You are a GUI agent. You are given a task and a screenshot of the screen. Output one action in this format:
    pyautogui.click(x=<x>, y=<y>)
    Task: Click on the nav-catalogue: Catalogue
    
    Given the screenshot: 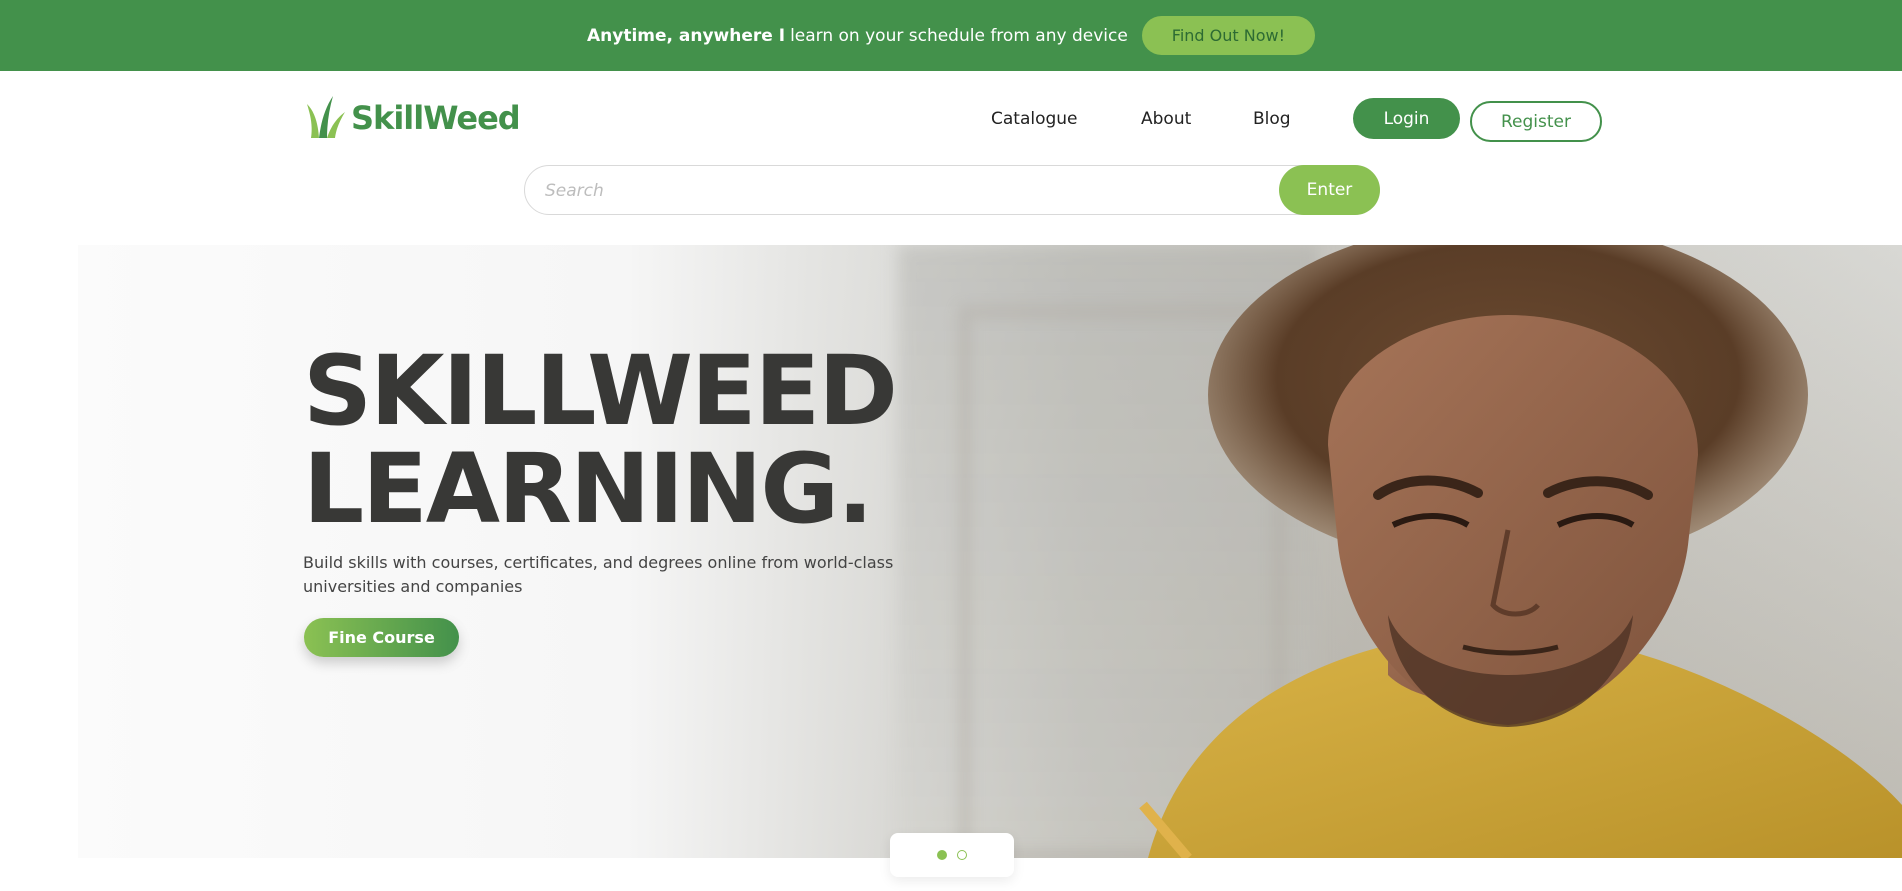 What is the action you would take?
    pyautogui.click(x=1034, y=119)
    